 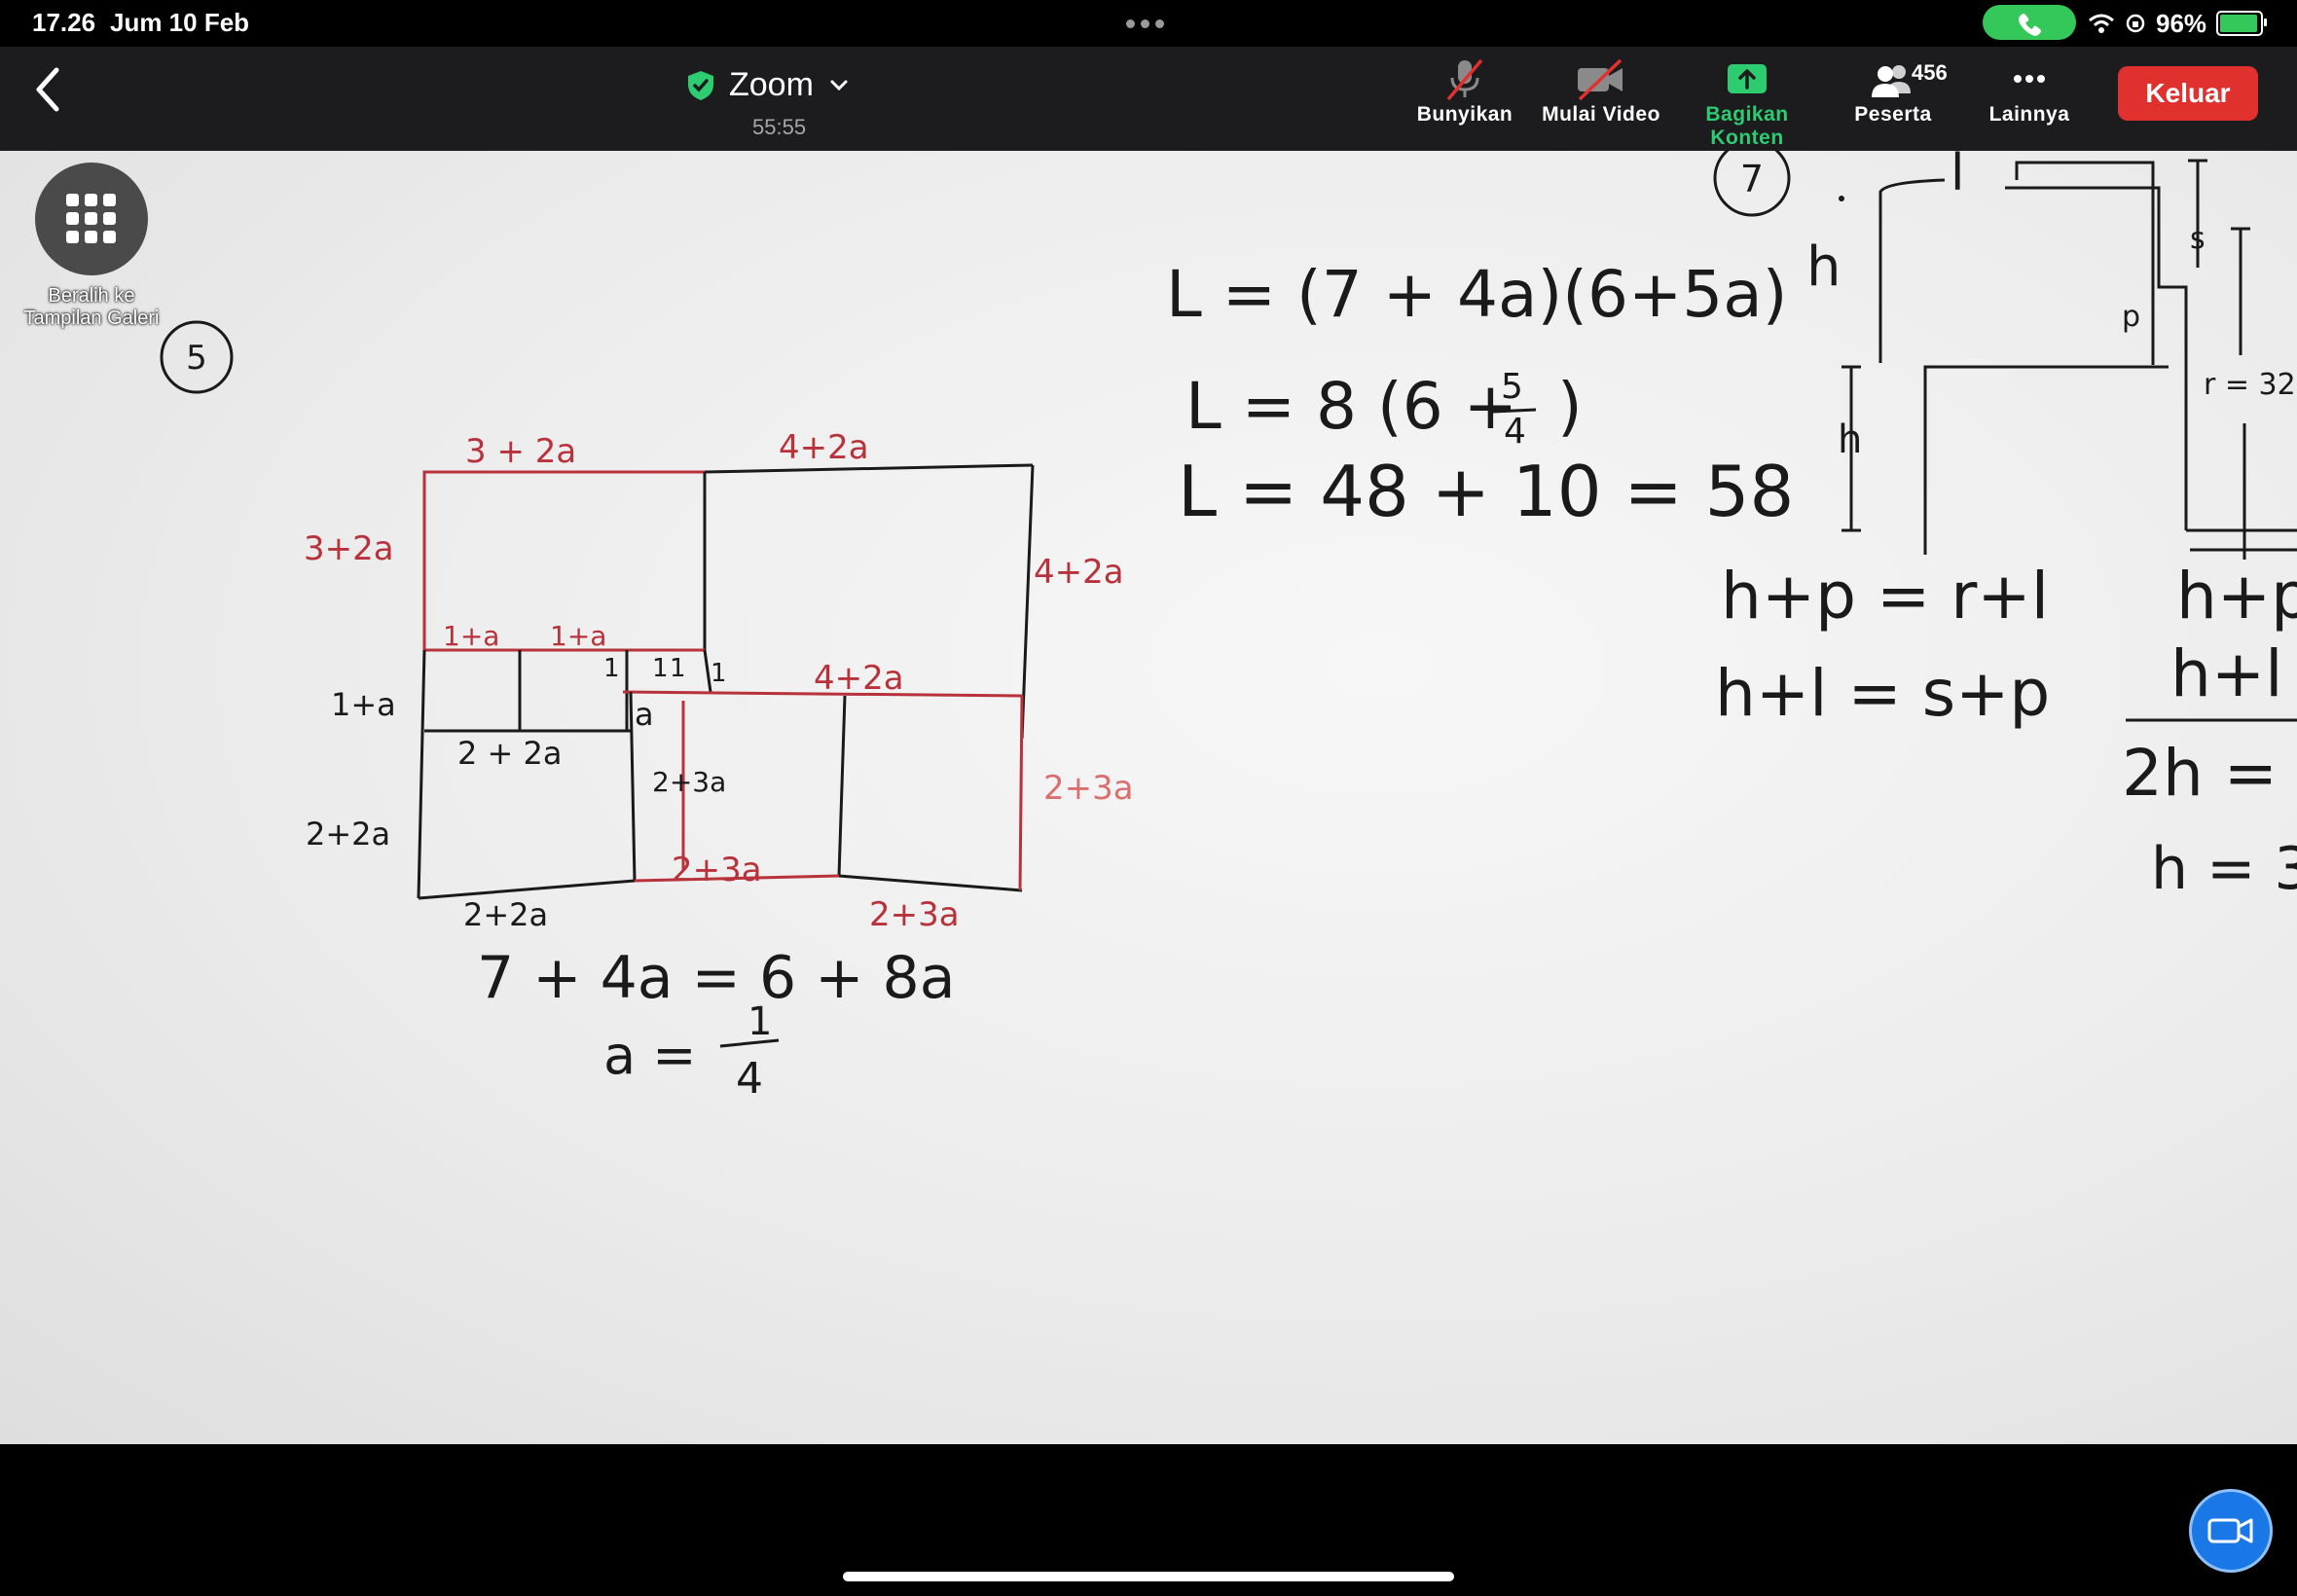 I want to click on label-inner-7: 4+2a, so click(x=859, y=679).